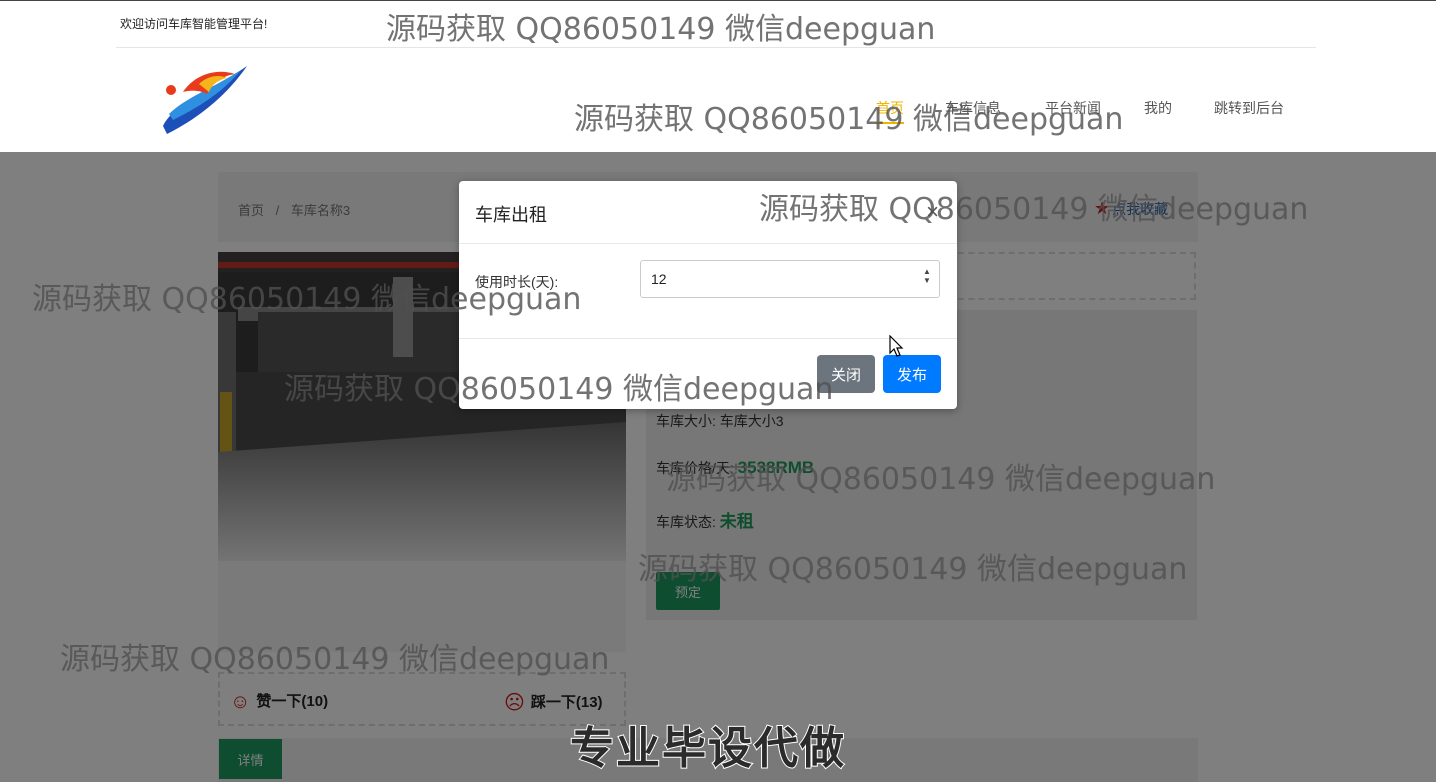 The height and width of the screenshot is (782, 1436). What do you see at coordinates (708, 338) in the screenshot?
I see `modal-footer-divider` at bounding box center [708, 338].